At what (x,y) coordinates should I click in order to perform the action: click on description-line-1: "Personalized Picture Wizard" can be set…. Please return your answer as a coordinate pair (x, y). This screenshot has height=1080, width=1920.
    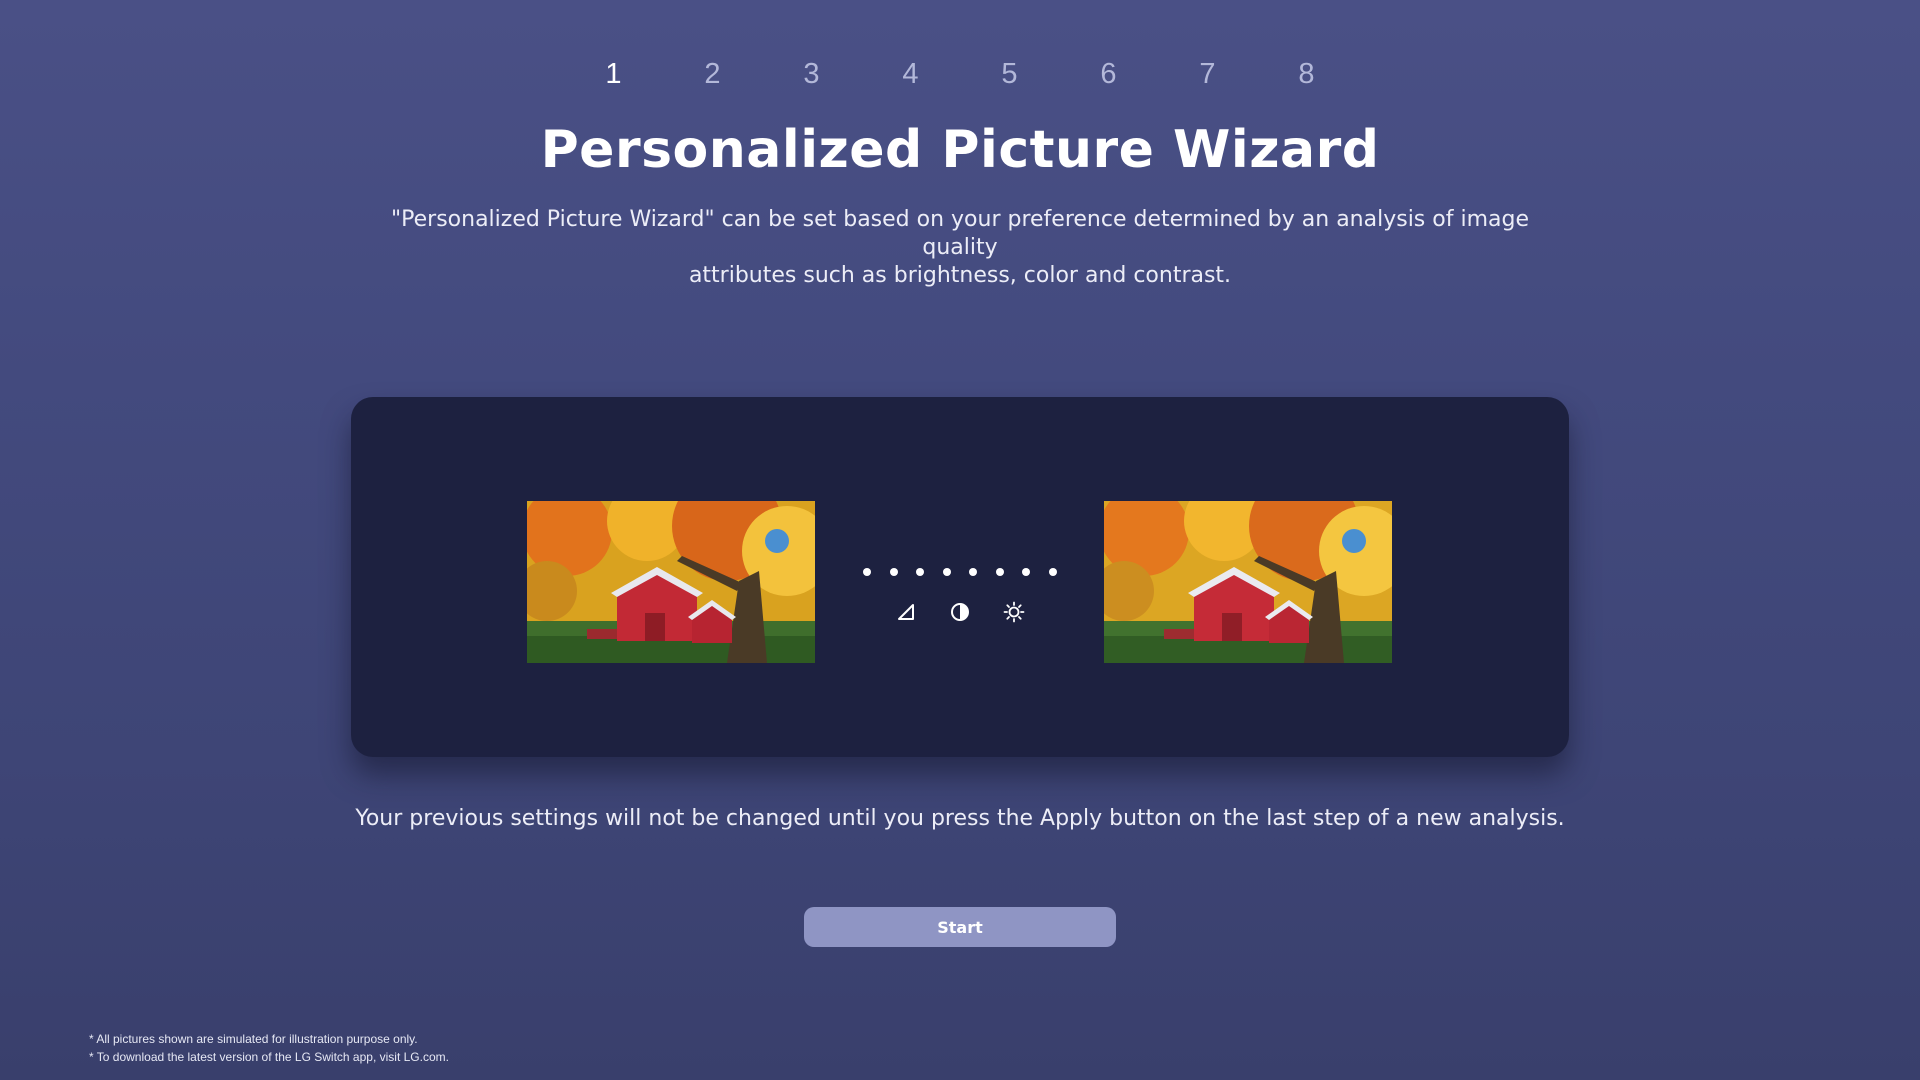
    Looking at the image, I should click on (960, 233).